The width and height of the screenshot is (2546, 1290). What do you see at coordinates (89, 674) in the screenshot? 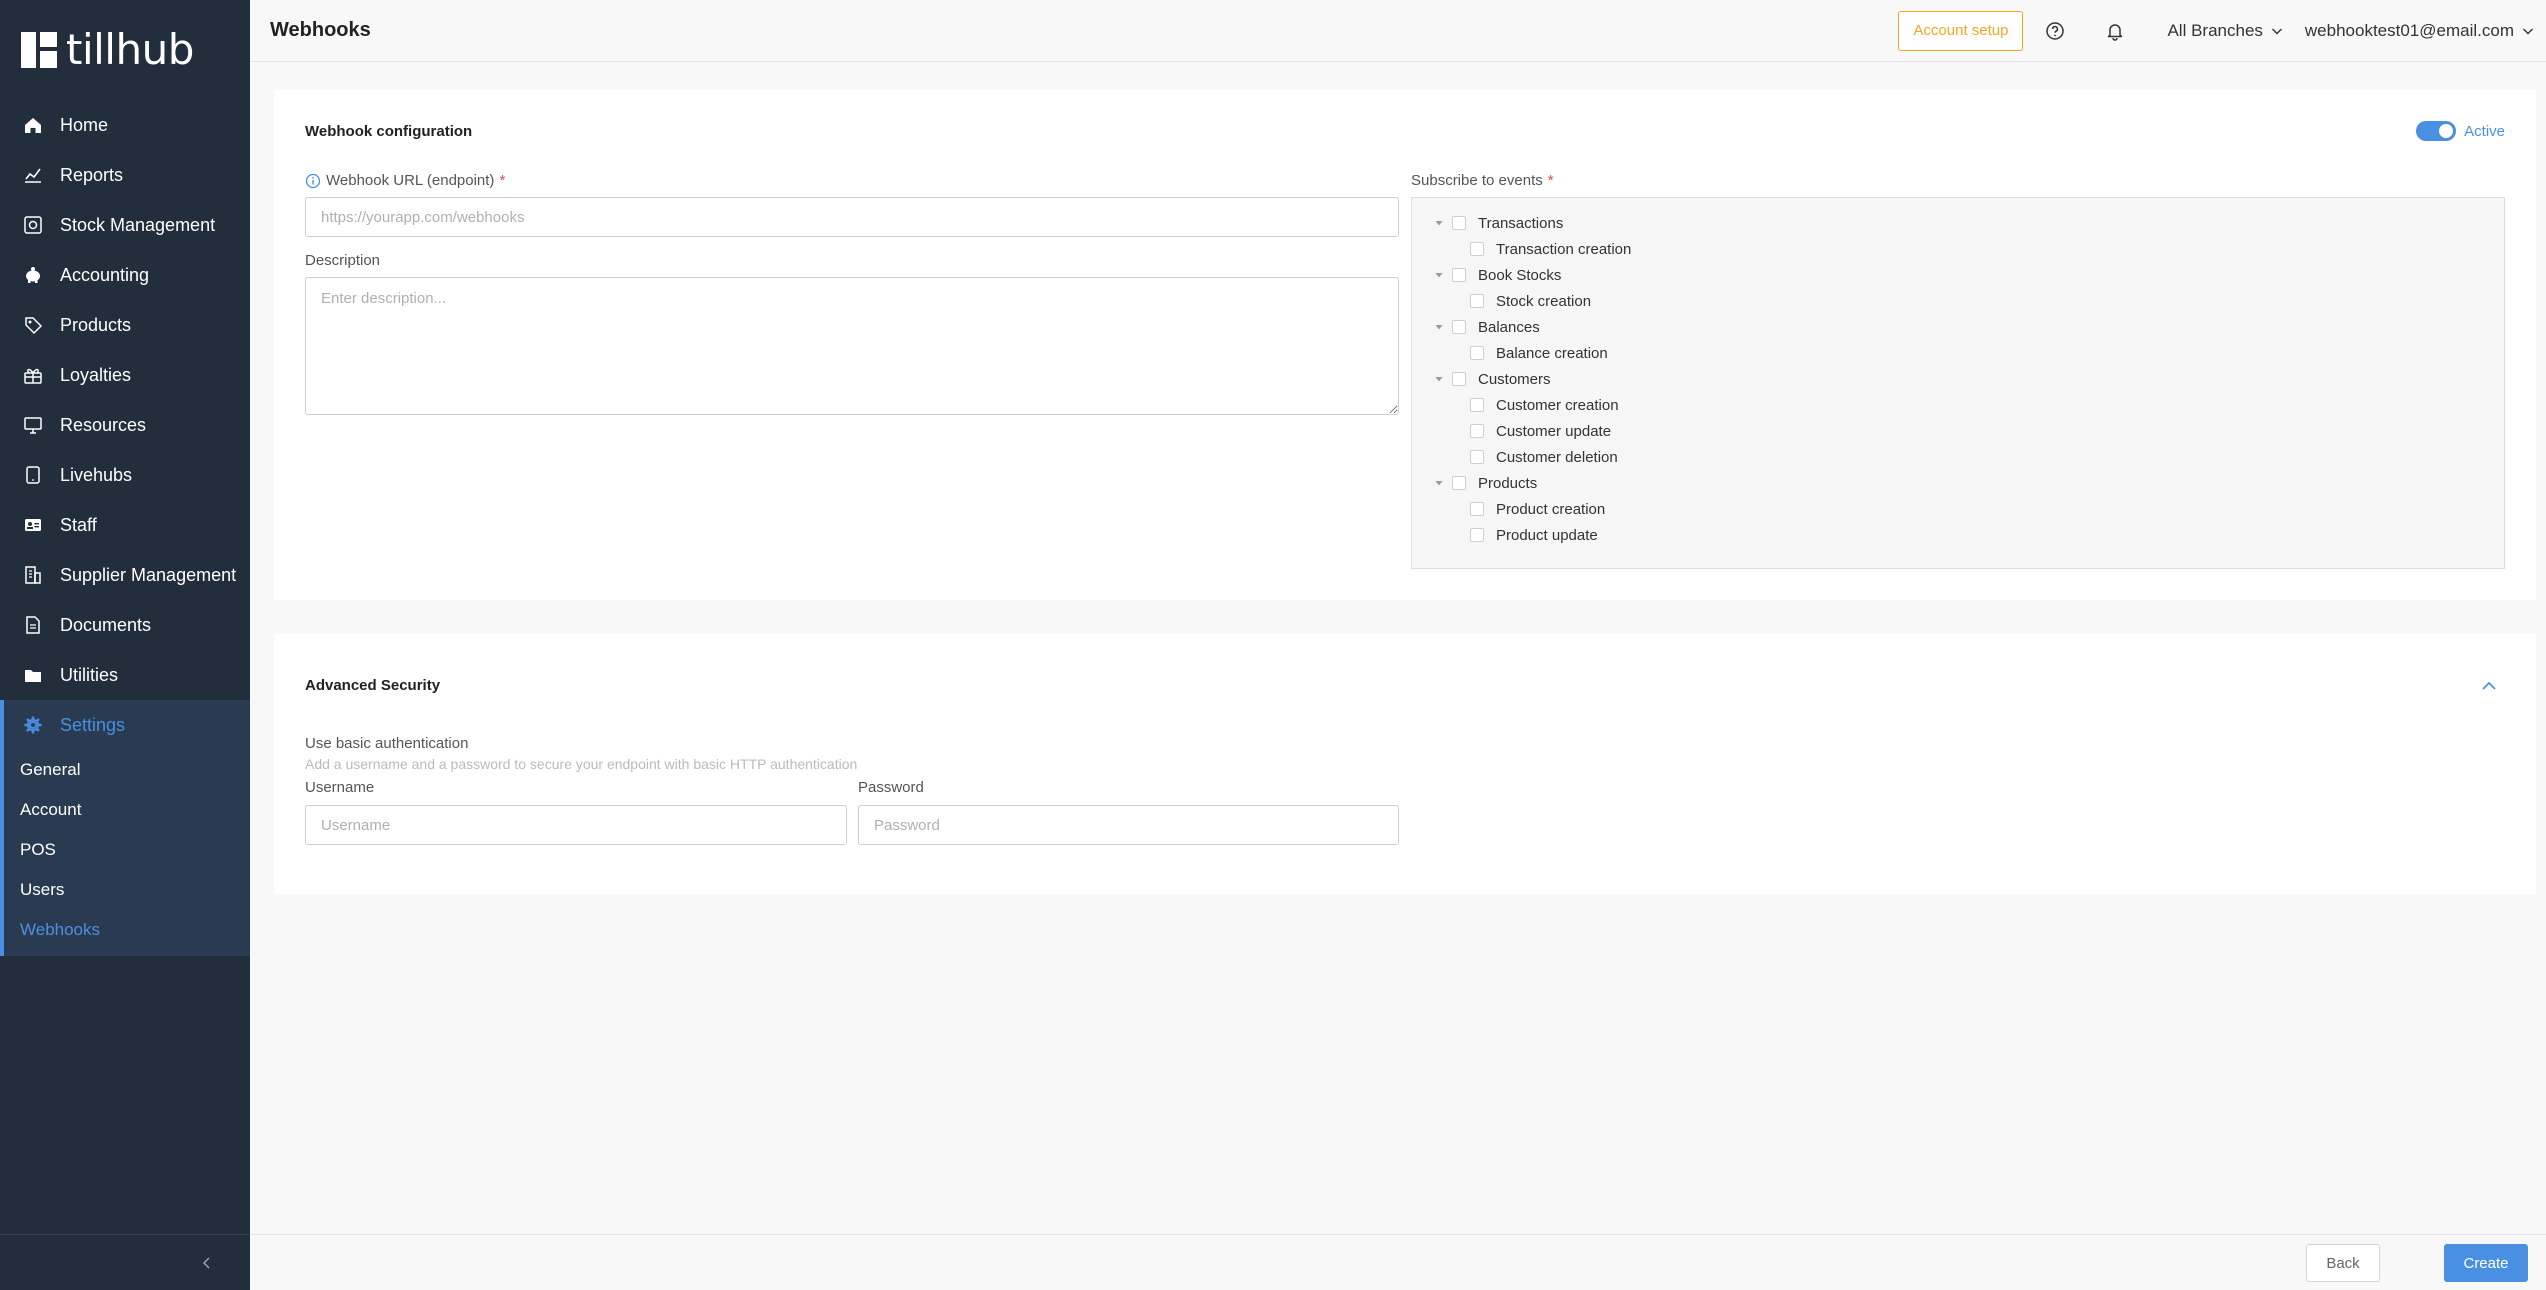
I see `sidebar-item-label: Utilities` at bounding box center [89, 674].